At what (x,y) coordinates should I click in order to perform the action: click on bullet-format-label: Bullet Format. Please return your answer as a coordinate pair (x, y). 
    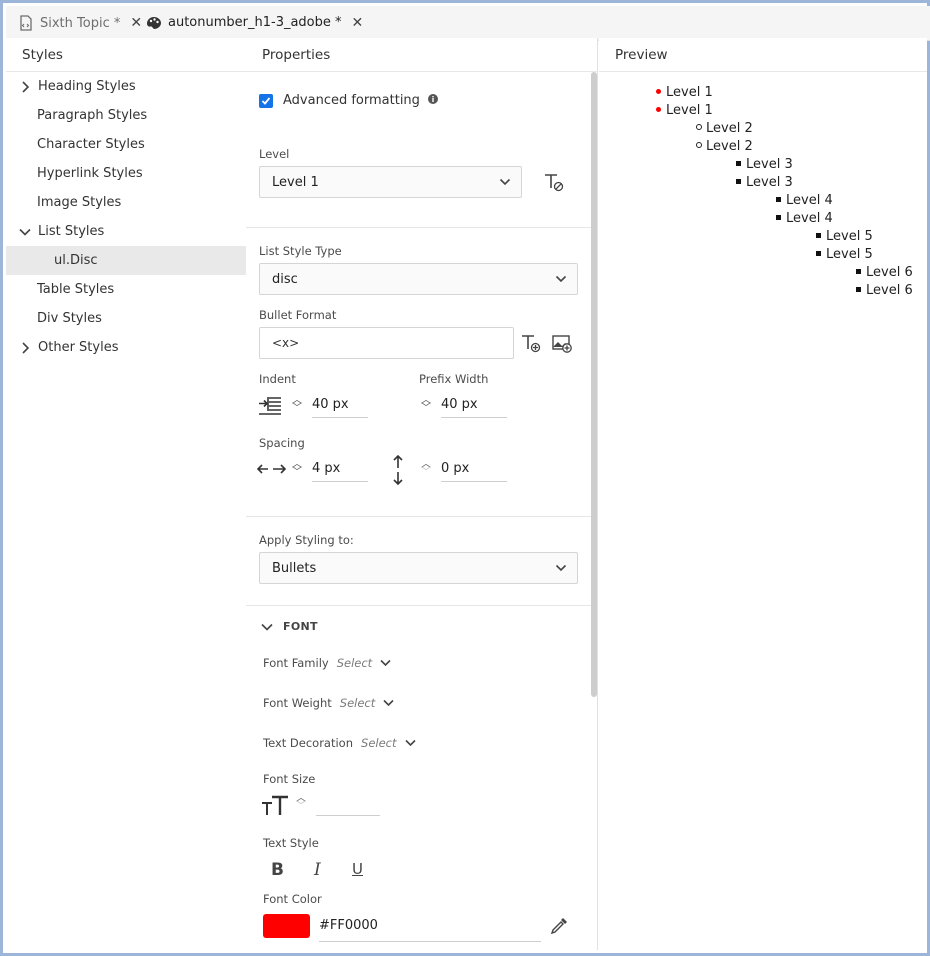
    Looking at the image, I should click on (298, 315).